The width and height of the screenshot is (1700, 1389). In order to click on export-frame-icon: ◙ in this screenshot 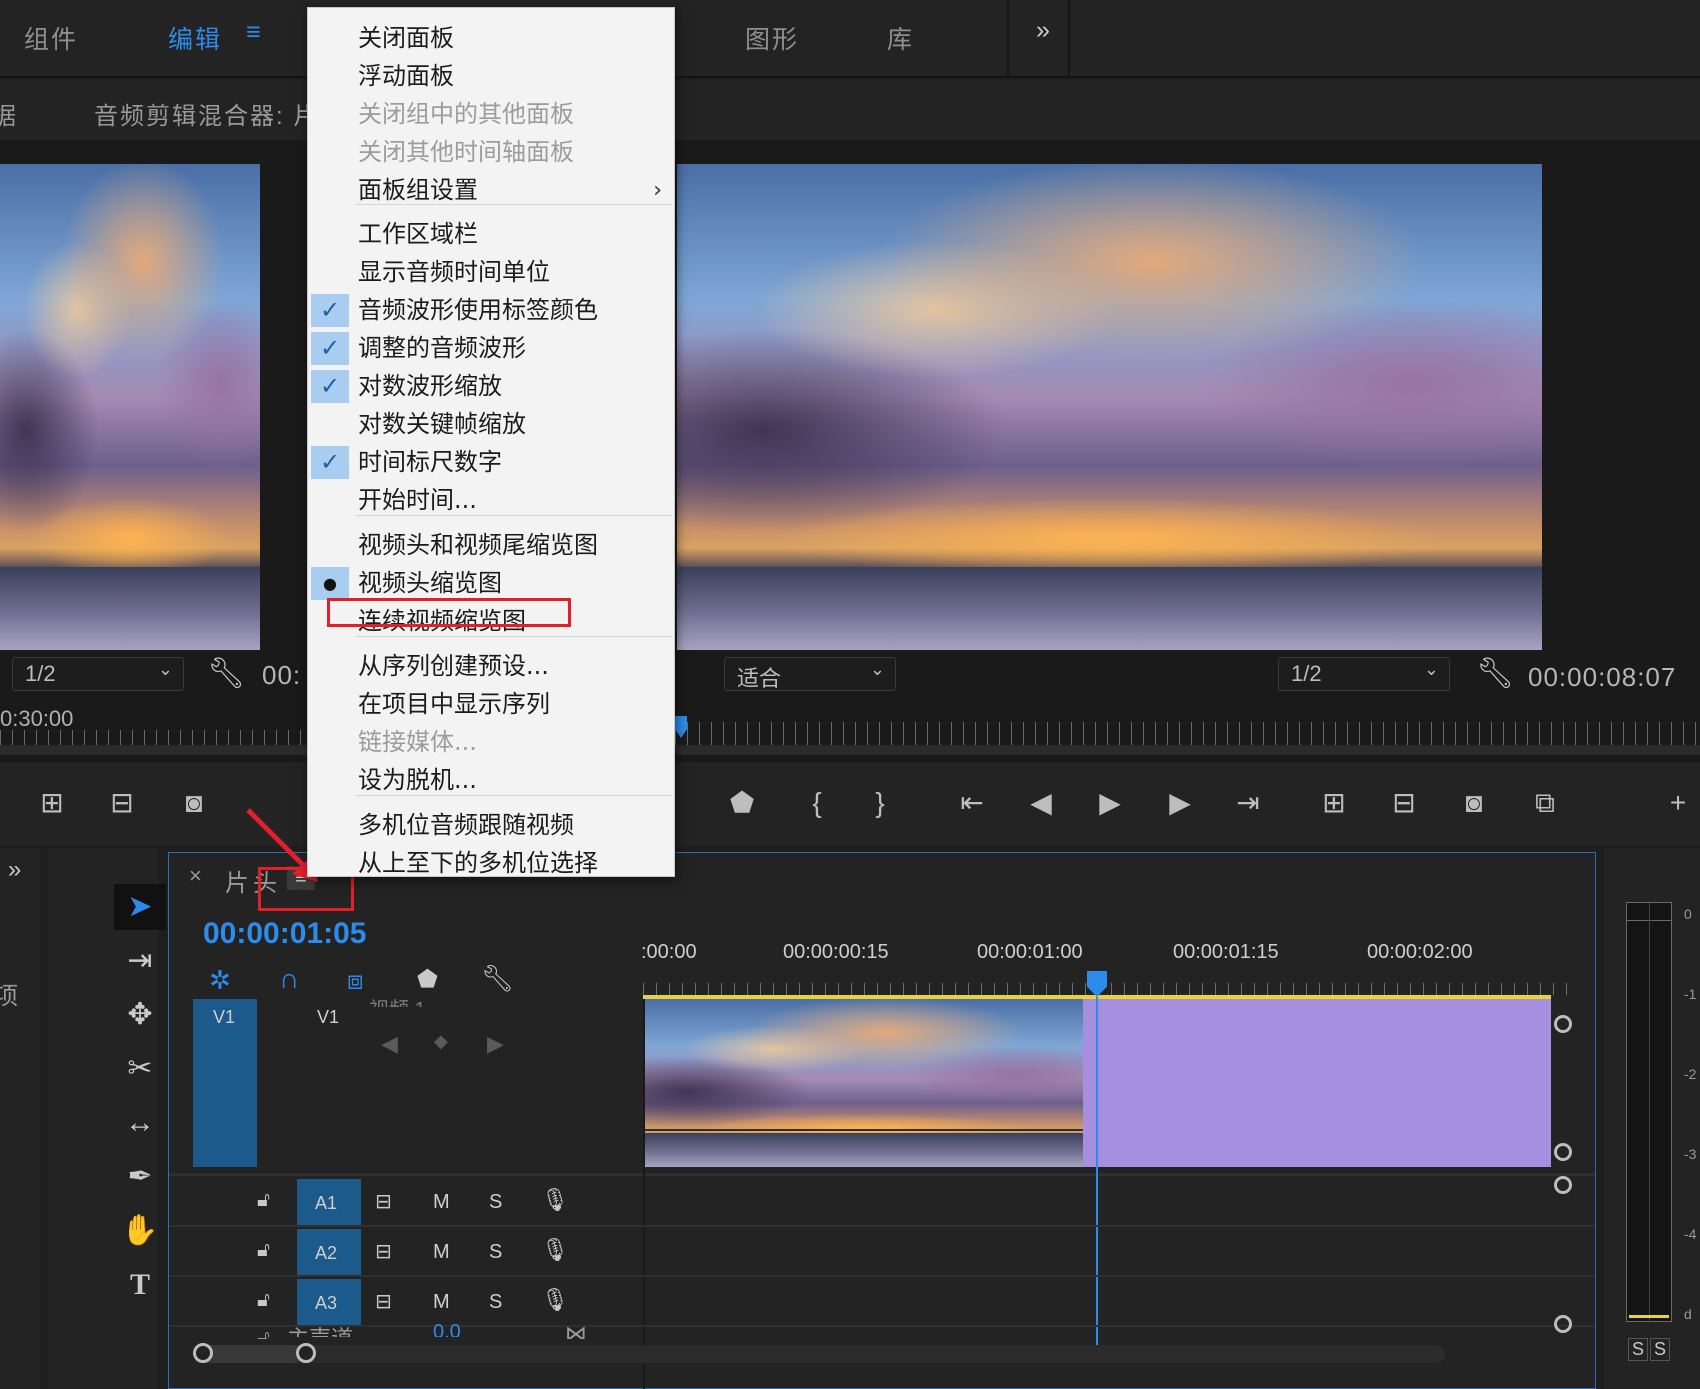, I will do `click(1474, 803)`.